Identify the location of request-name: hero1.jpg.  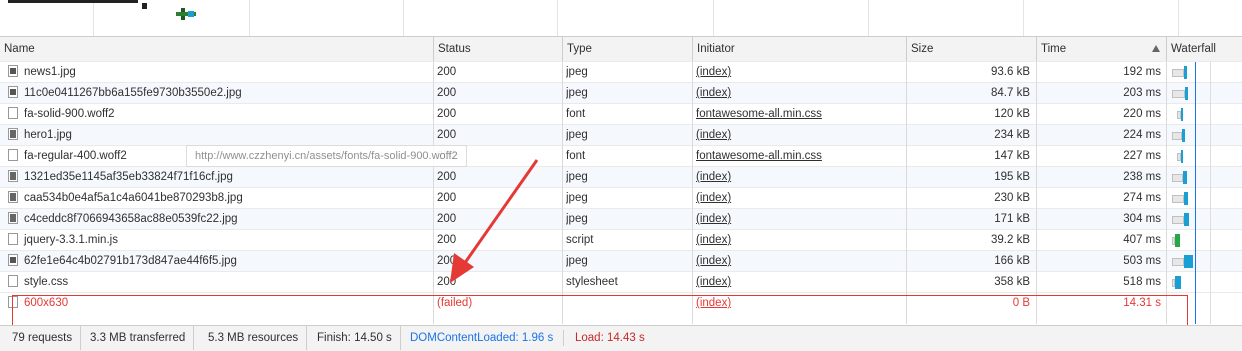
(218, 135).